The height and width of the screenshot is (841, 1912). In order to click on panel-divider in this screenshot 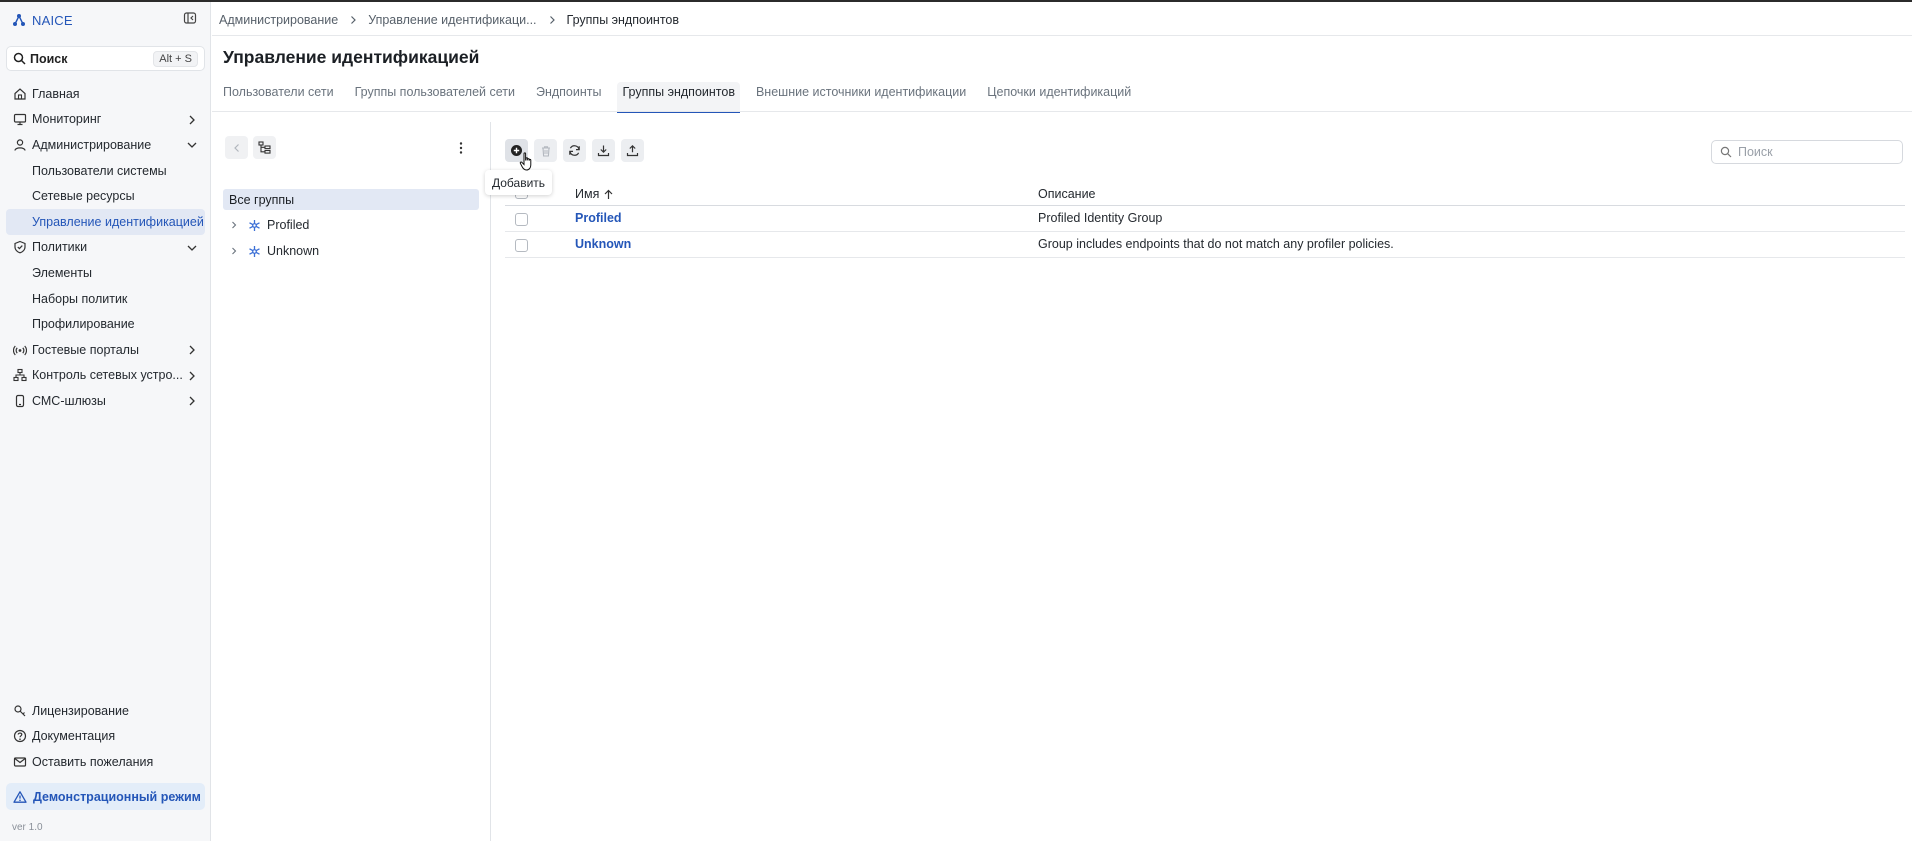, I will do `click(490, 481)`.